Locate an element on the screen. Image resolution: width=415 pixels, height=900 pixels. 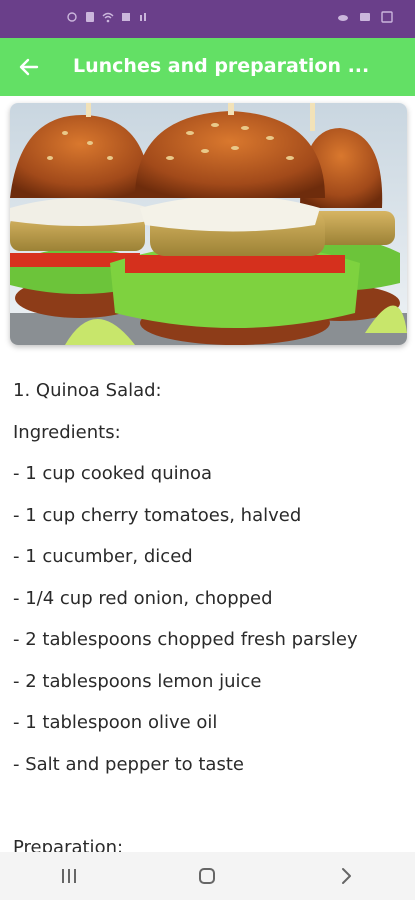
recent-apps-button is located at coordinates (69, 876).